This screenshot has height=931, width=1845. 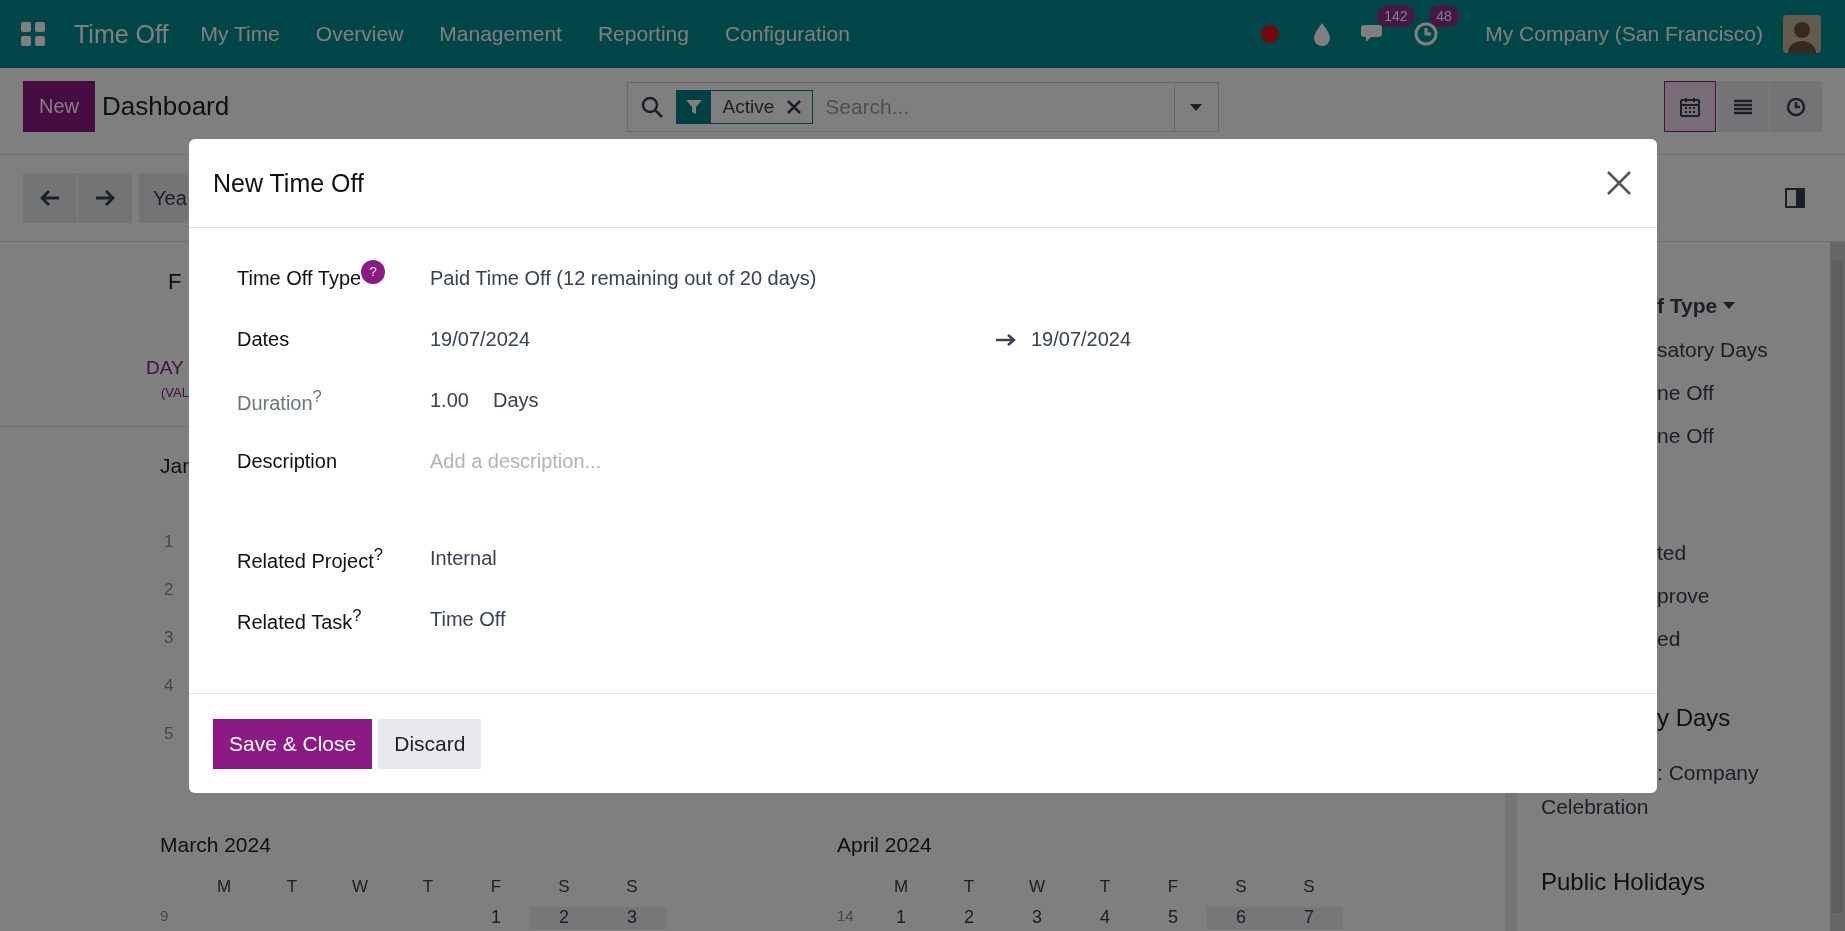 What do you see at coordinates (515, 400) in the screenshot?
I see `unit-label: Days` at bounding box center [515, 400].